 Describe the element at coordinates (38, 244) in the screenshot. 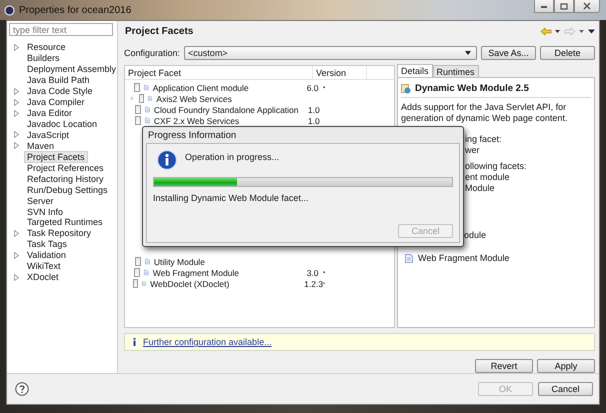

I see `tree-item: Task Tags` at that location.